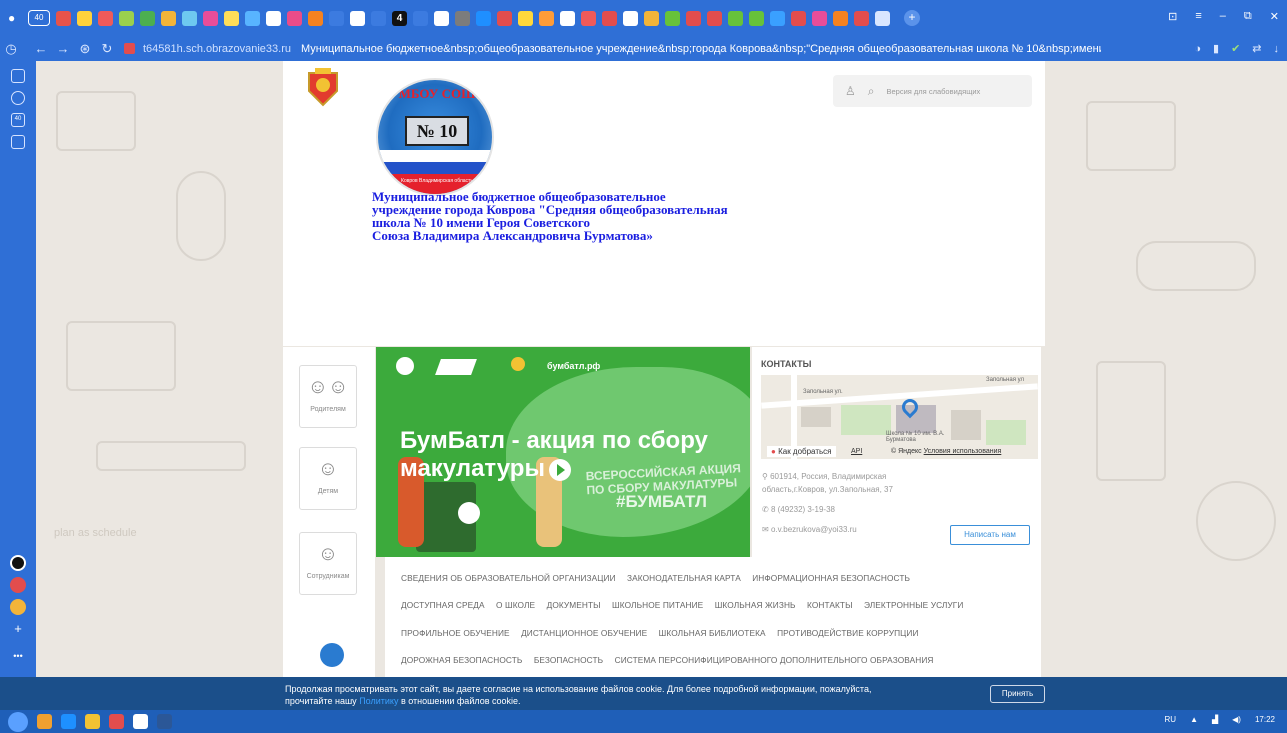  What do you see at coordinates (850, 91) in the screenshot?
I see `user-icon: ♙` at bounding box center [850, 91].